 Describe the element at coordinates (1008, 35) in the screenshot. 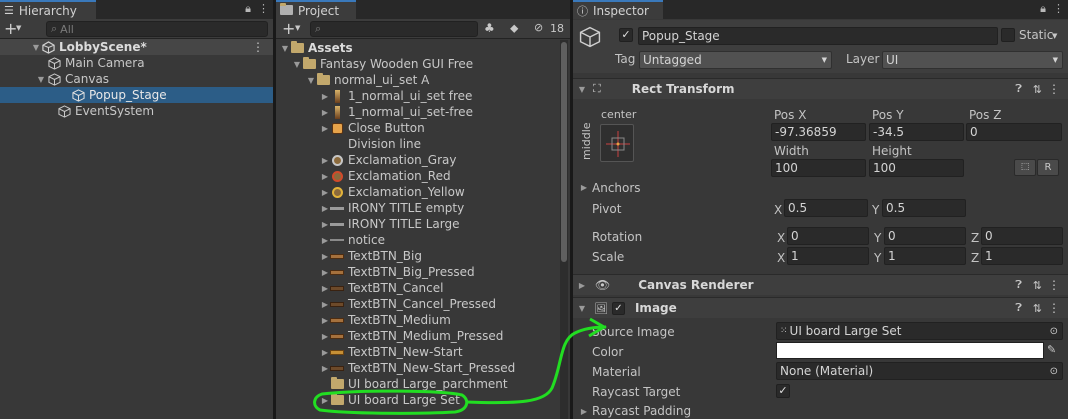

I see `static-checkbox` at that location.